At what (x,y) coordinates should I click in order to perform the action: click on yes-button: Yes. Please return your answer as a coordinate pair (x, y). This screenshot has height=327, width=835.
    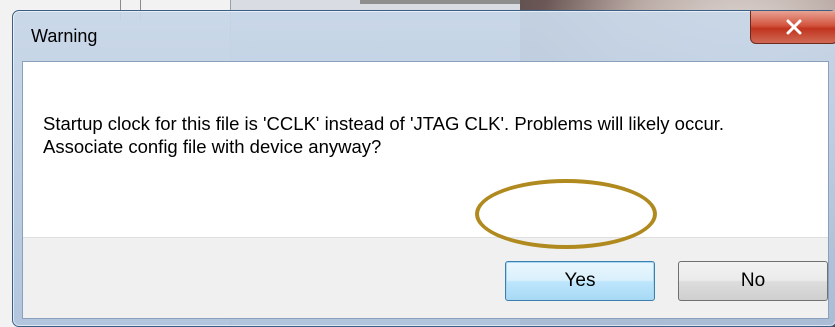
    Looking at the image, I should click on (580, 281).